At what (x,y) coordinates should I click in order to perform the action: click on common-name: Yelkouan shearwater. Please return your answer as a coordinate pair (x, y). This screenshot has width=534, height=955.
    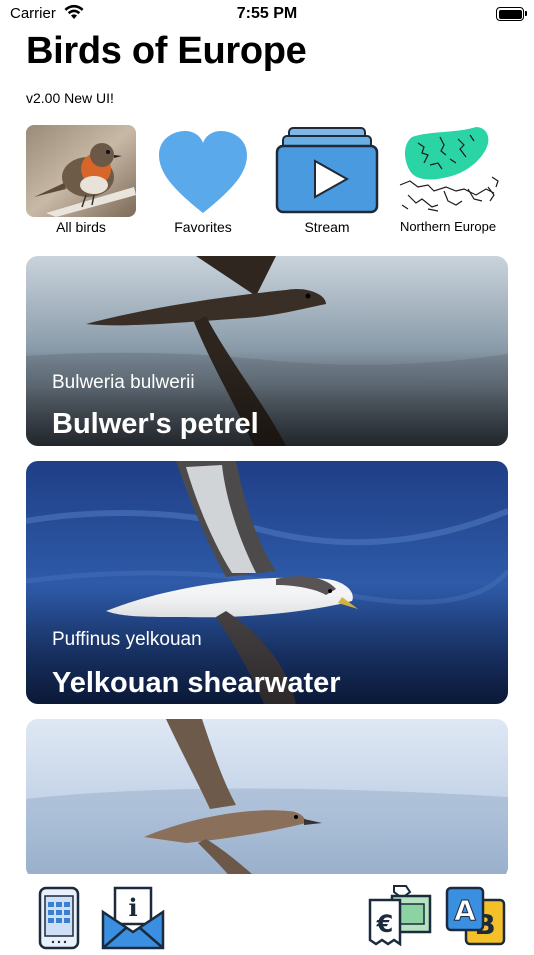
    Looking at the image, I should click on (196, 683).